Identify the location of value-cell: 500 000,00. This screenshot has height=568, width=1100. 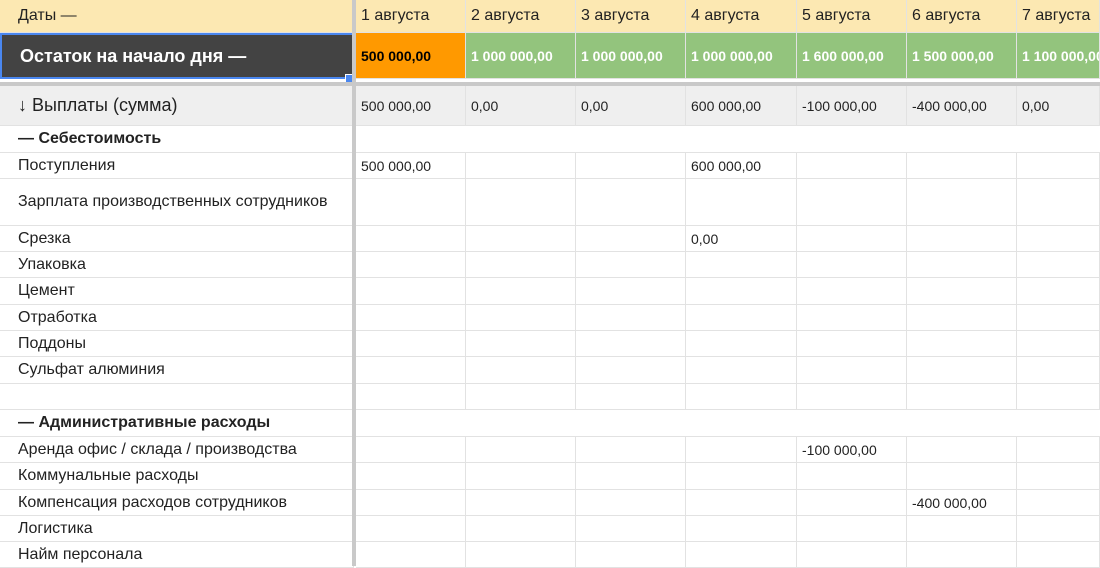
(411, 166).